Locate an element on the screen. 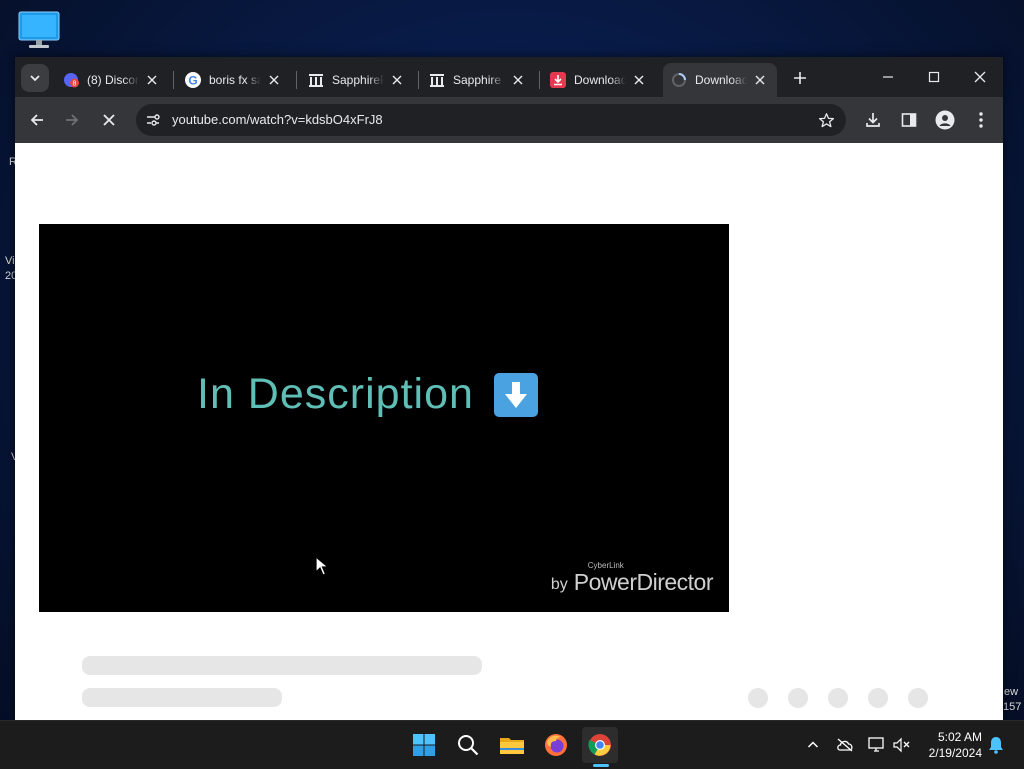 Image resolution: width=1024 pixels, height=769 pixels. stop-loading-button is located at coordinates (109, 120).